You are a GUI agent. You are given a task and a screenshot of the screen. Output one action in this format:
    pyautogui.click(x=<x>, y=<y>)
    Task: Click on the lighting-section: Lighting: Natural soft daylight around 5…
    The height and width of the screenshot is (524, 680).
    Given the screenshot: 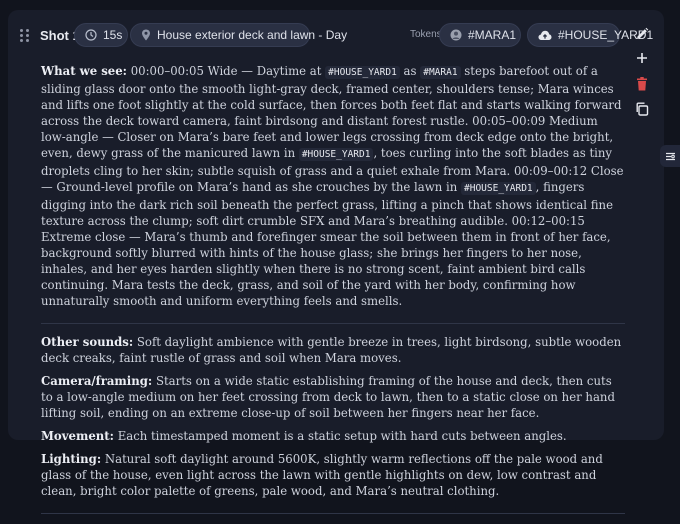 What is the action you would take?
    pyautogui.click(x=333, y=475)
    